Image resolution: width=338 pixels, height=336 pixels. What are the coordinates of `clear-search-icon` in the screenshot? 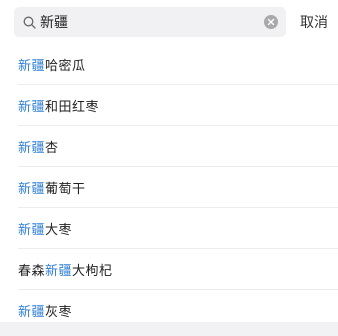 It's located at (271, 22).